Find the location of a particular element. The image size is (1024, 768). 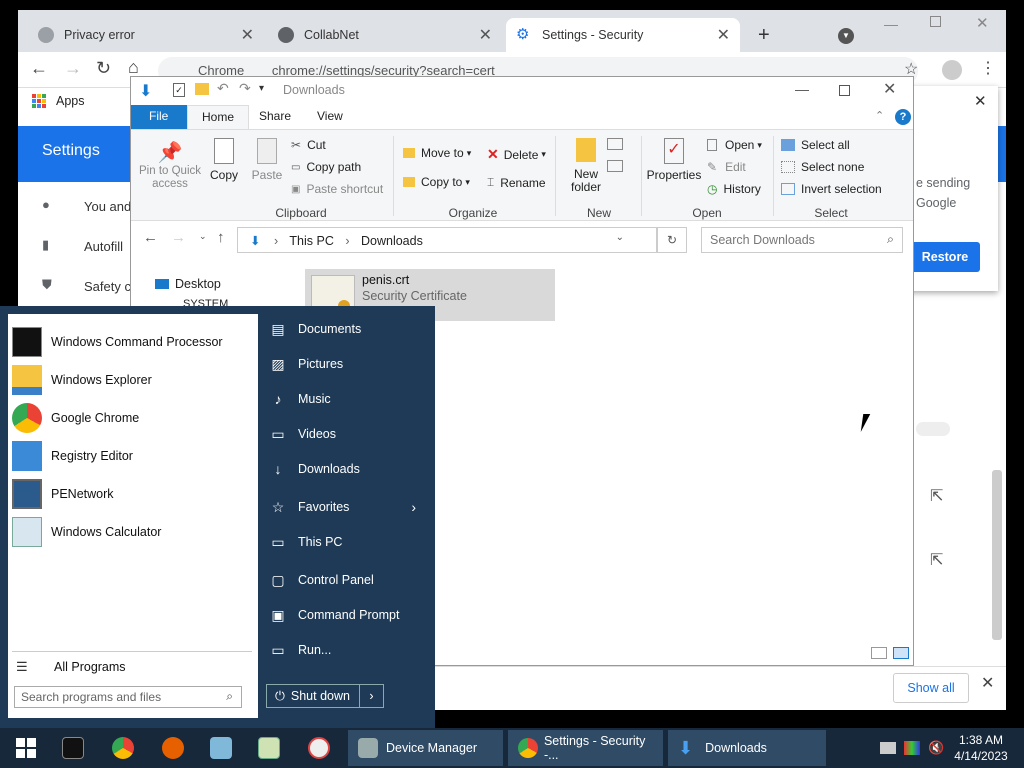

avatar is located at coordinates (952, 70).